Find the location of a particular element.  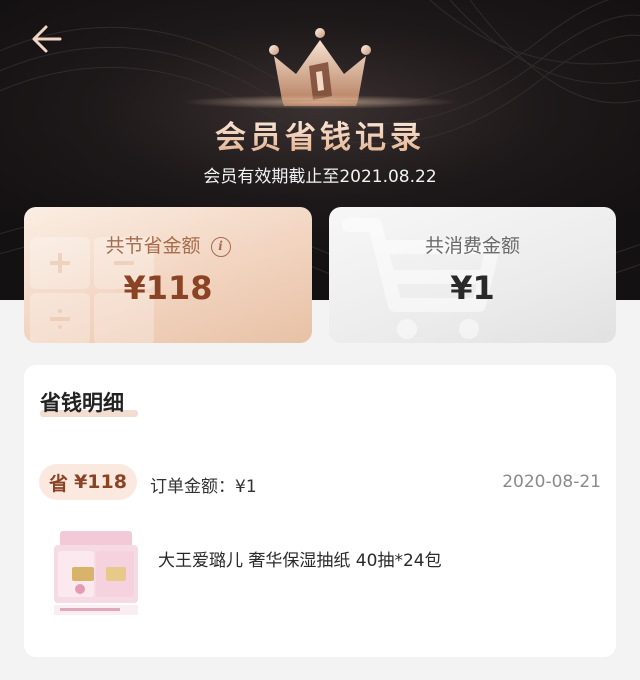

order-amount: 订单金额：¥1 is located at coordinates (203, 487).